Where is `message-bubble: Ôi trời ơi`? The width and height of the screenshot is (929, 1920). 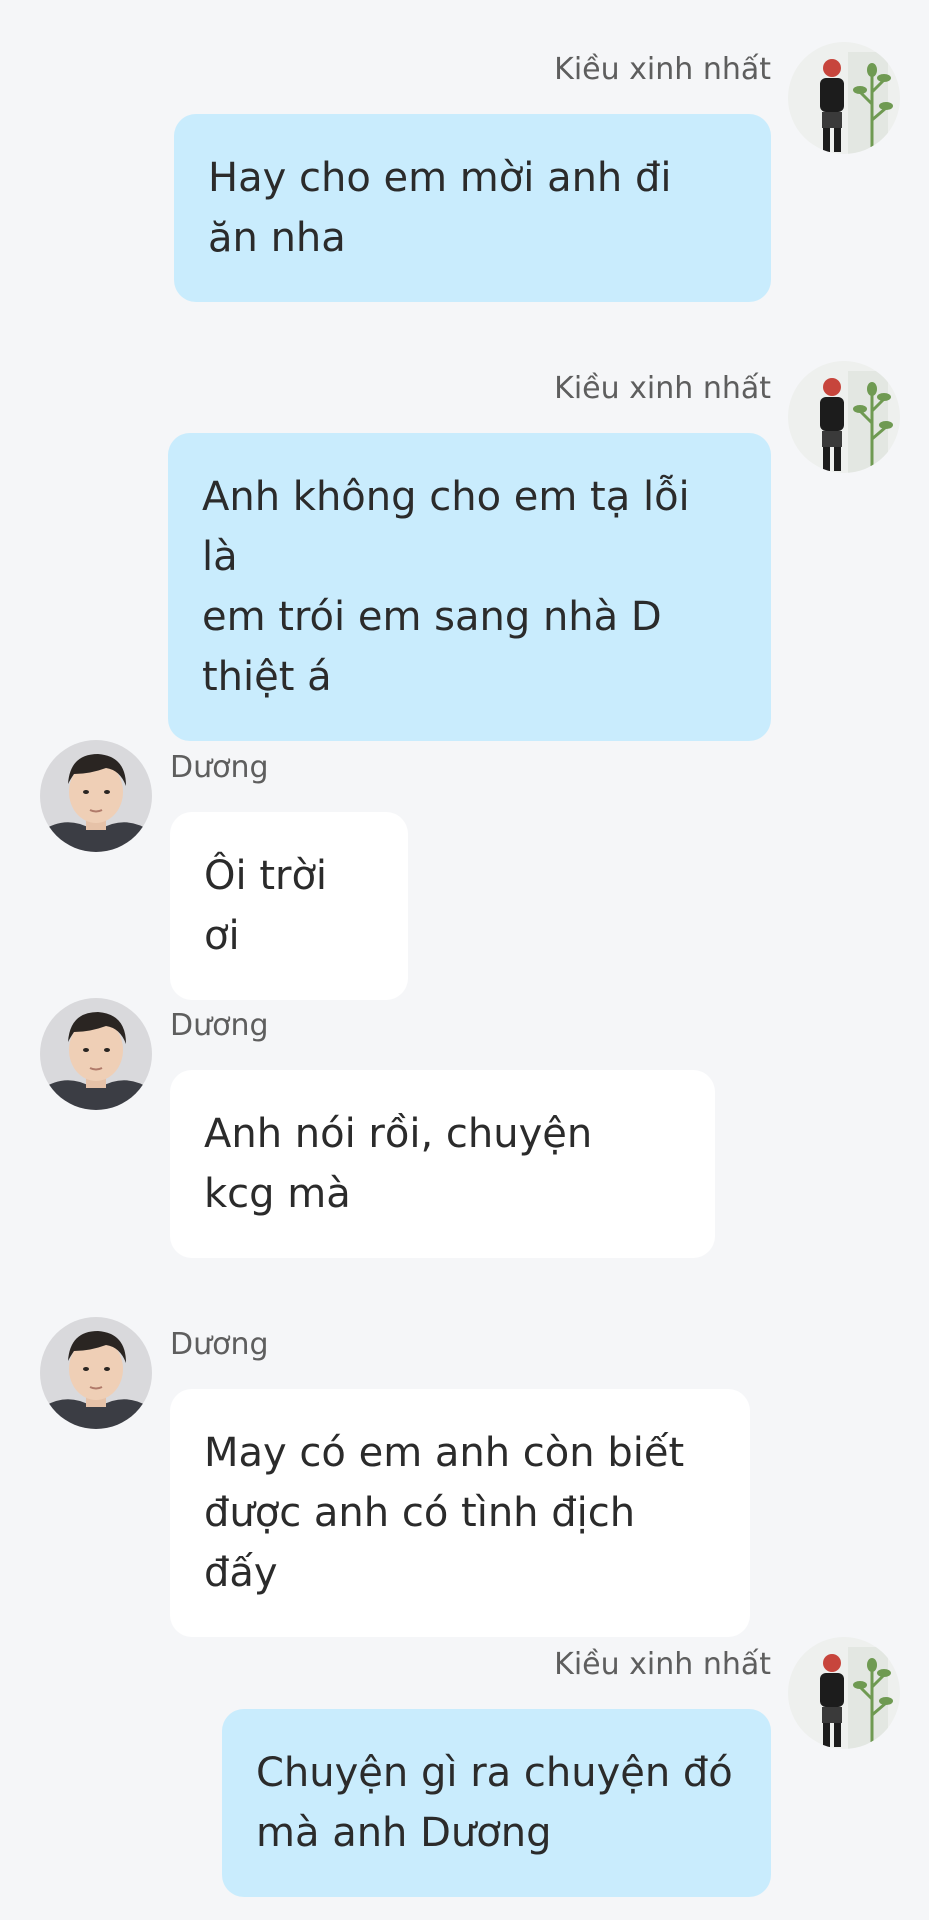
message-bubble: Ôi trời ơi is located at coordinates (289, 906).